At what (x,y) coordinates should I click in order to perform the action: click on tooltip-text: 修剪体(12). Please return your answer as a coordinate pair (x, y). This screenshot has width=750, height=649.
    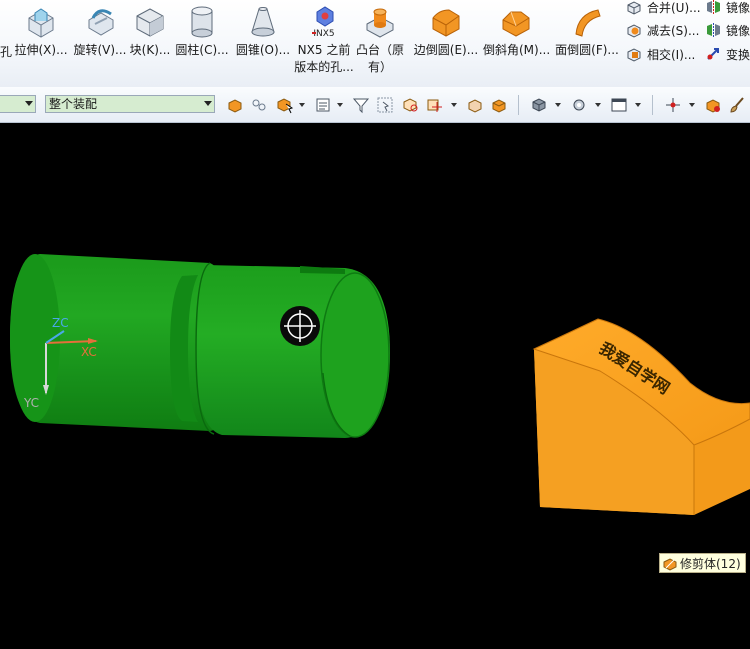
    Looking at the image, I should click on (710, 564).